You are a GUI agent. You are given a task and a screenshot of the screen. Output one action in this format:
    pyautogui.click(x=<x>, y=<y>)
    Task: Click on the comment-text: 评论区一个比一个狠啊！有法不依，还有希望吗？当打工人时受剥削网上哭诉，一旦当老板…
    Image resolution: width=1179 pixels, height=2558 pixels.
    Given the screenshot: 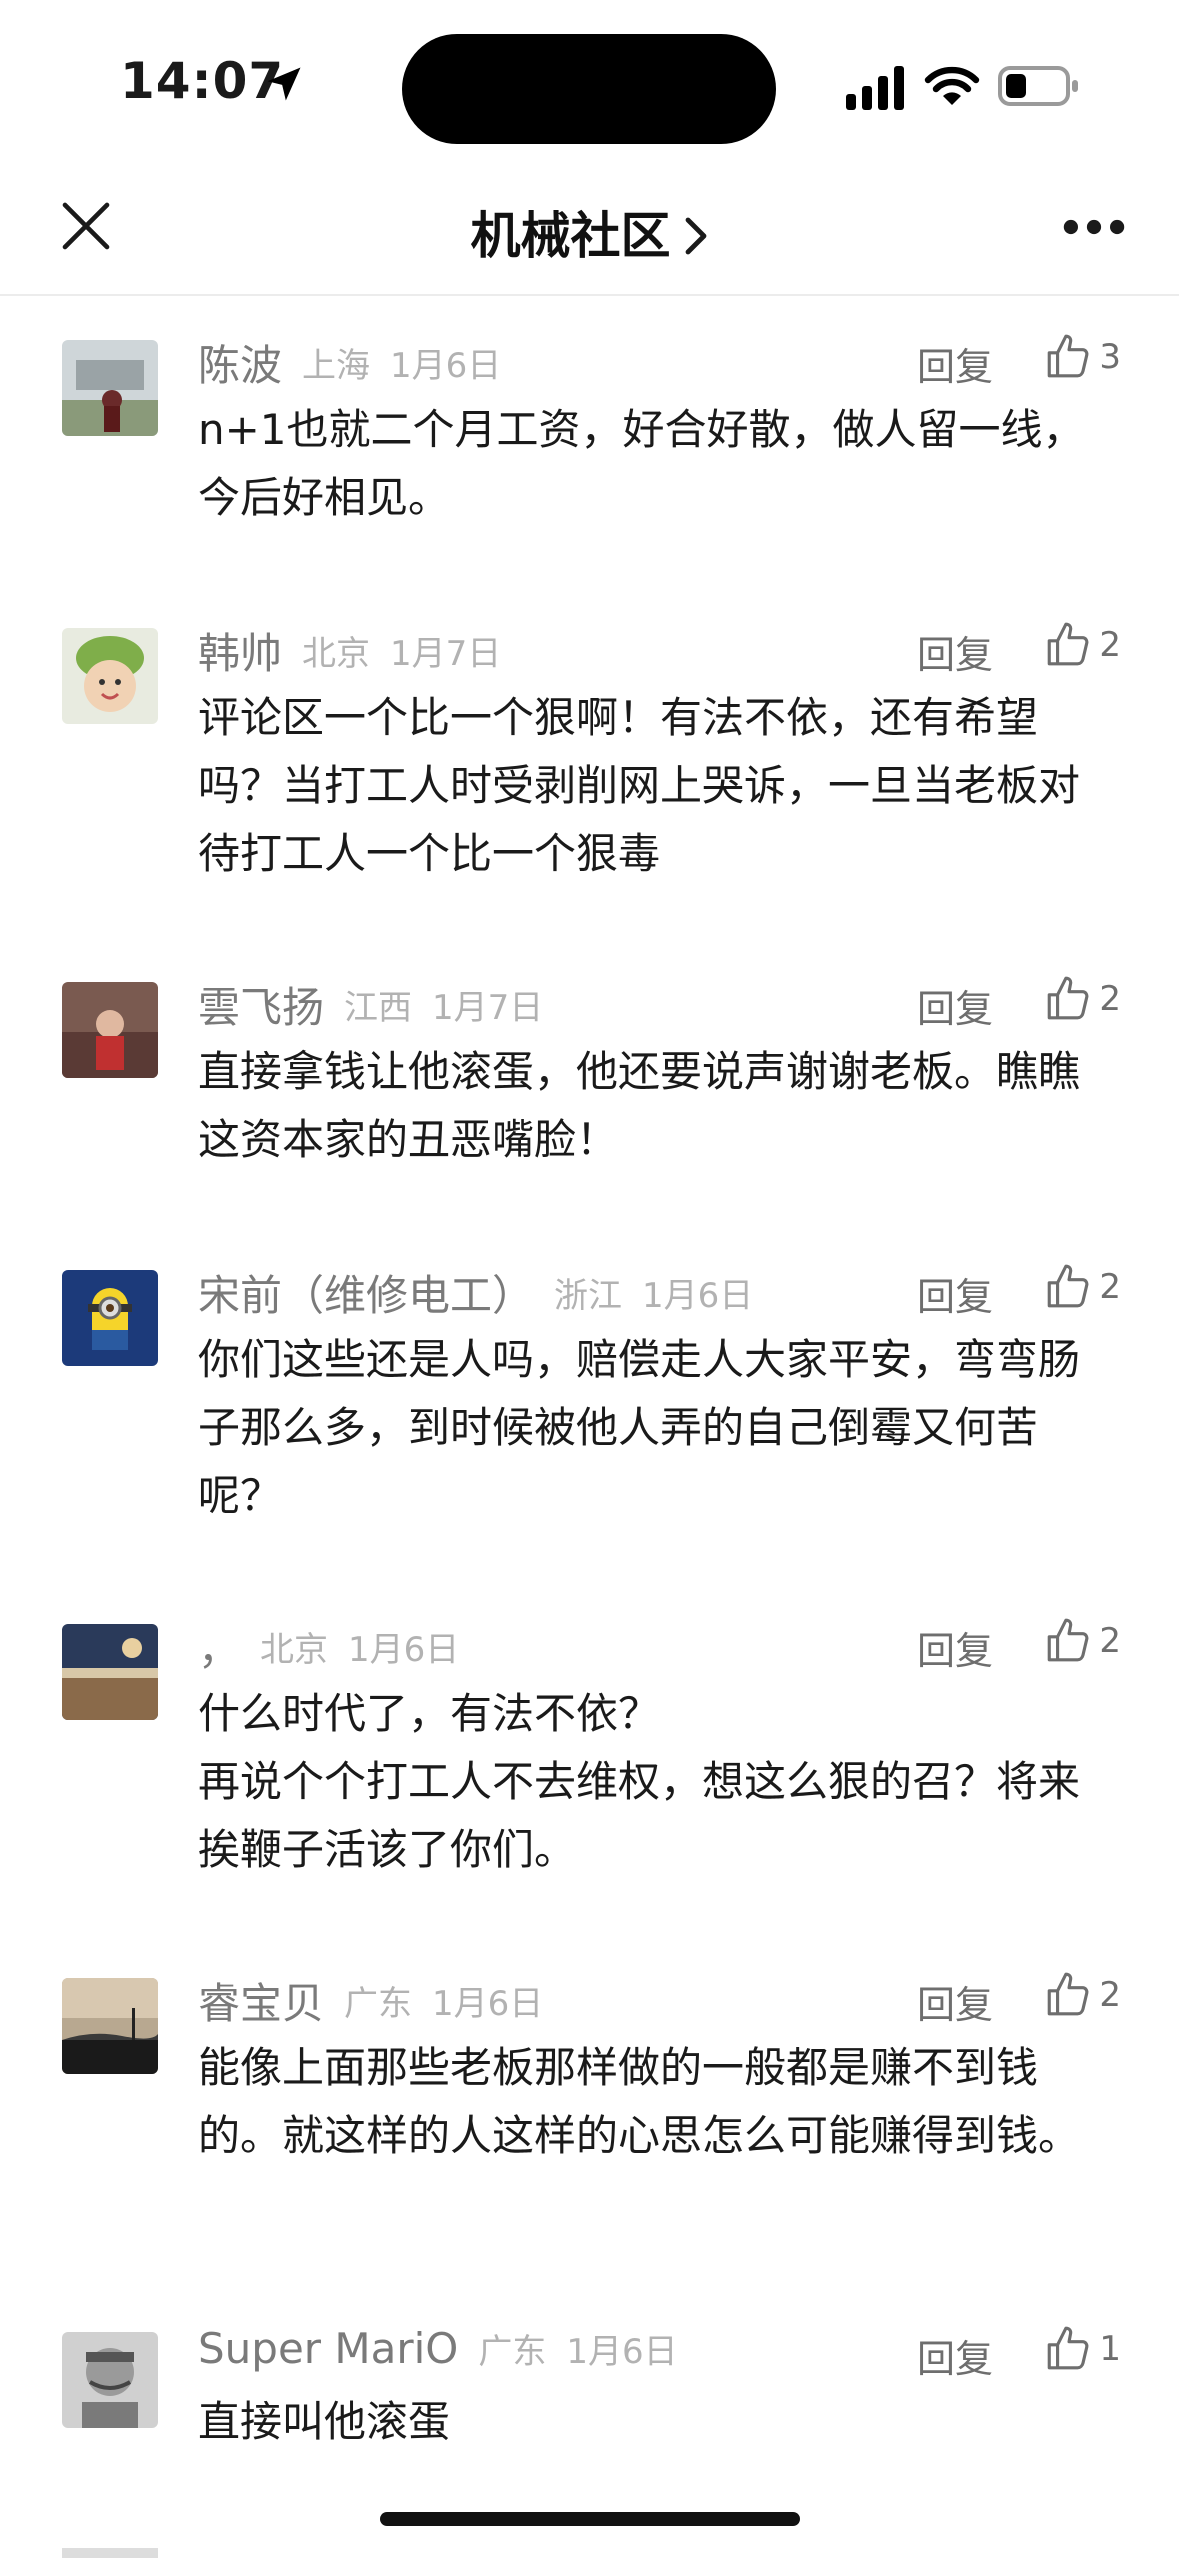 What is the action you would take?
    pyautogui.click(x=639, y=785)
    